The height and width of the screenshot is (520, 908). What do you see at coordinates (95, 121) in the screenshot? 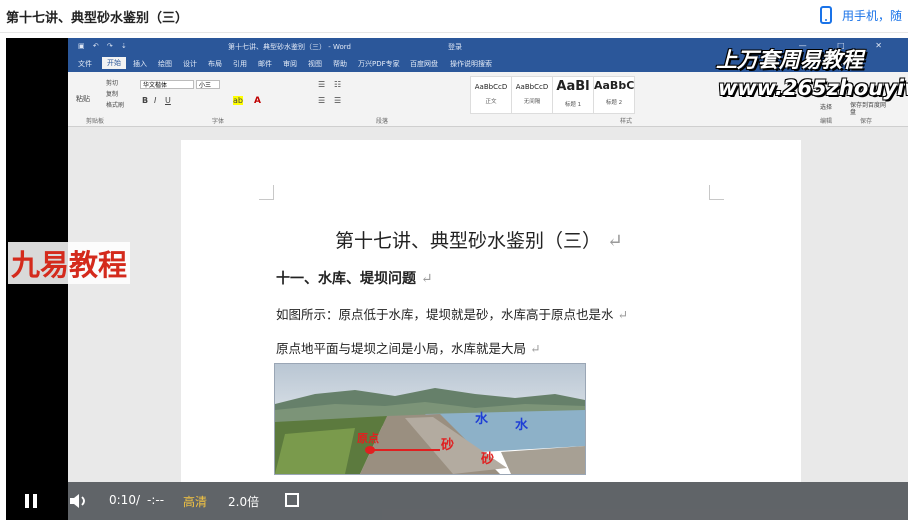
I see `clipboard-group-label: 剪贴板` at bounding box center [95, 121].